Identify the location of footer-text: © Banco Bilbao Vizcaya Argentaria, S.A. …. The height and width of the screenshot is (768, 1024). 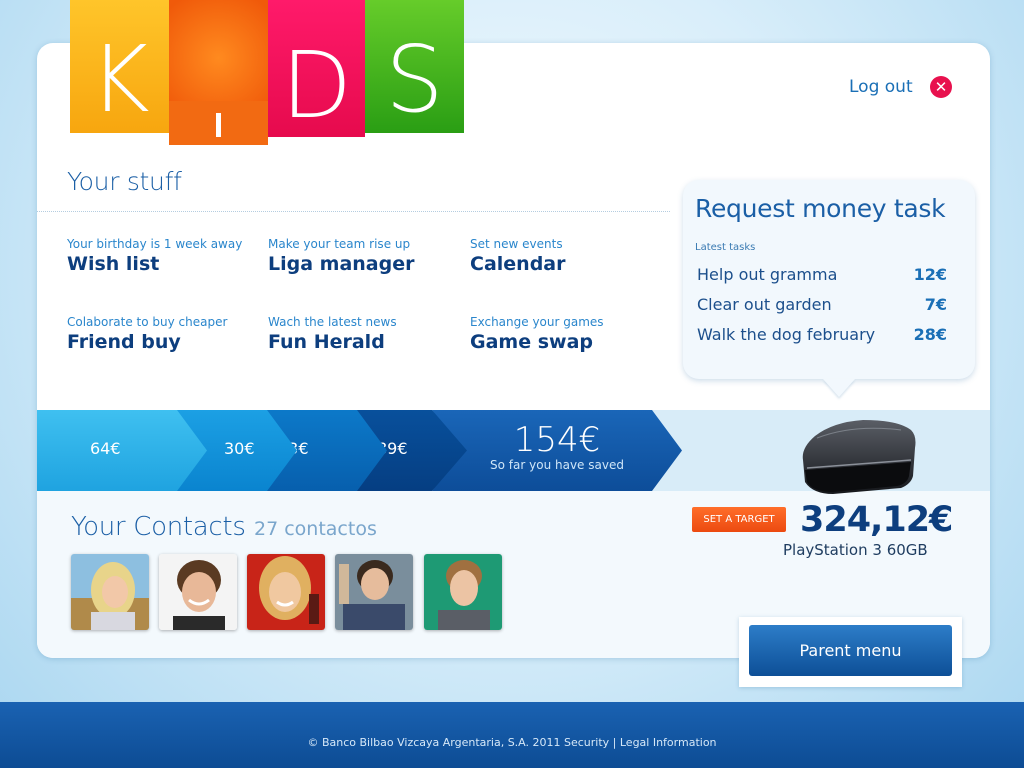
(512, 742).